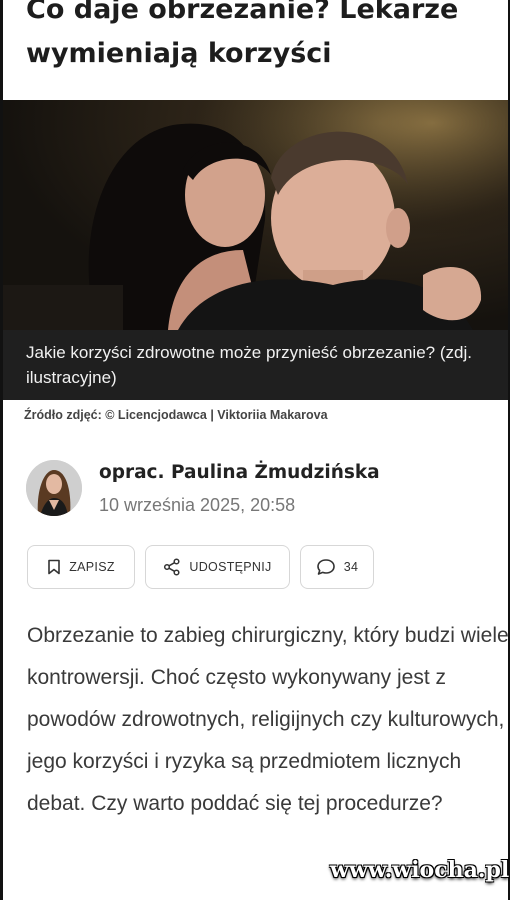 This screenshot has width=510, height=900. Describe the element at coordinates (92, 567) in the screenshot. I see `save-label: ZAPISZ` at that location.